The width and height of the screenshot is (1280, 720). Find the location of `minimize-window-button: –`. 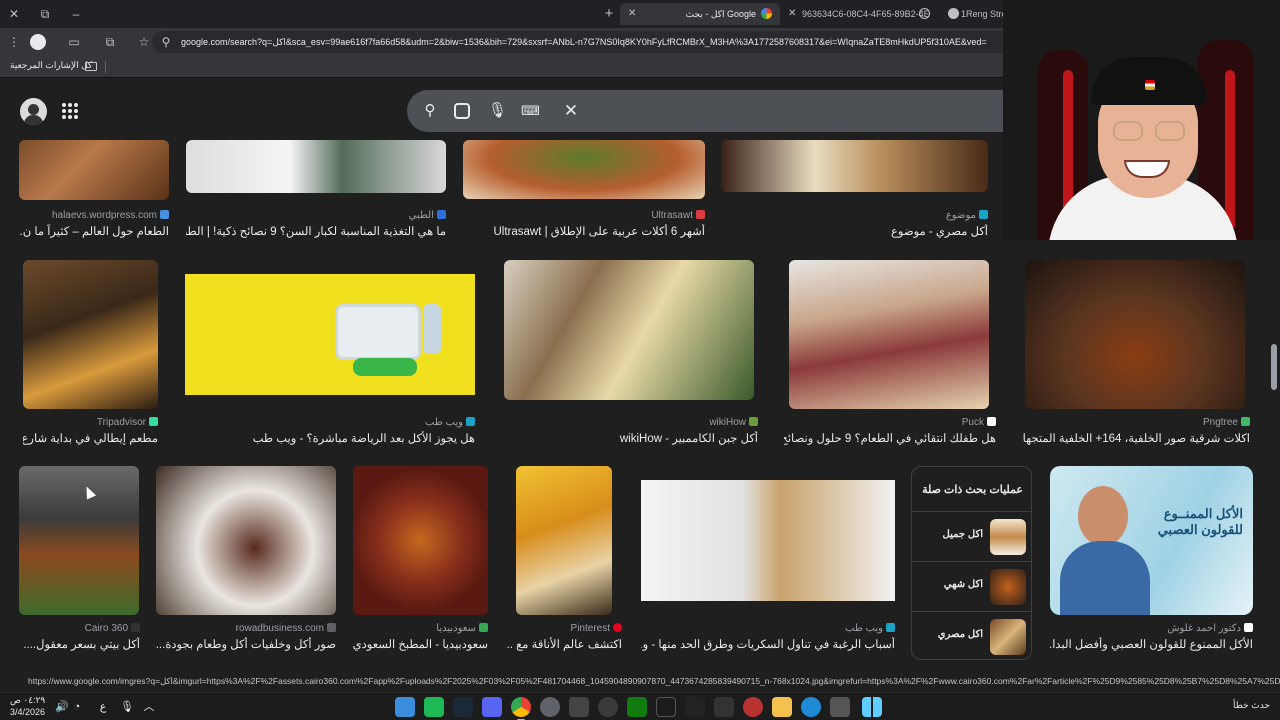

minimize-window-button: – is located at coordinates (76, 14).